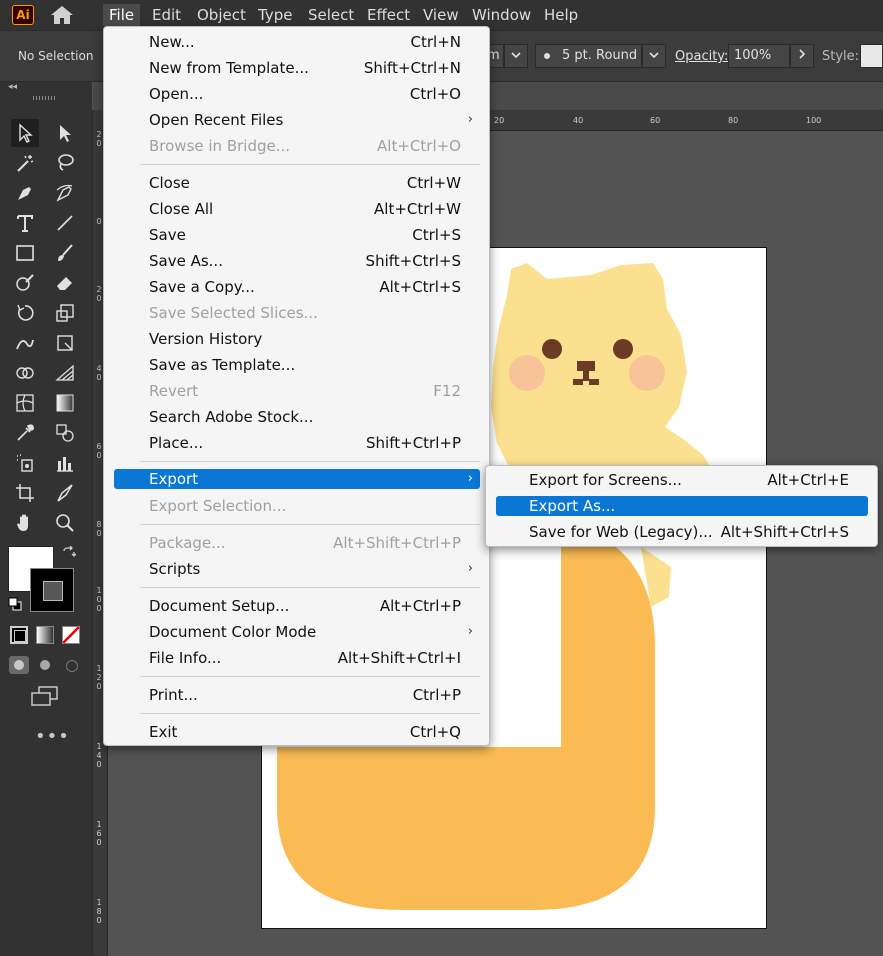 The width and height of the screenshot is (883, 956). Describe the element at coordinates (297, 68) in the screenshot. I see `menu-item-new-from-template: New from Template... Shift+Ctrl+N` at that location.